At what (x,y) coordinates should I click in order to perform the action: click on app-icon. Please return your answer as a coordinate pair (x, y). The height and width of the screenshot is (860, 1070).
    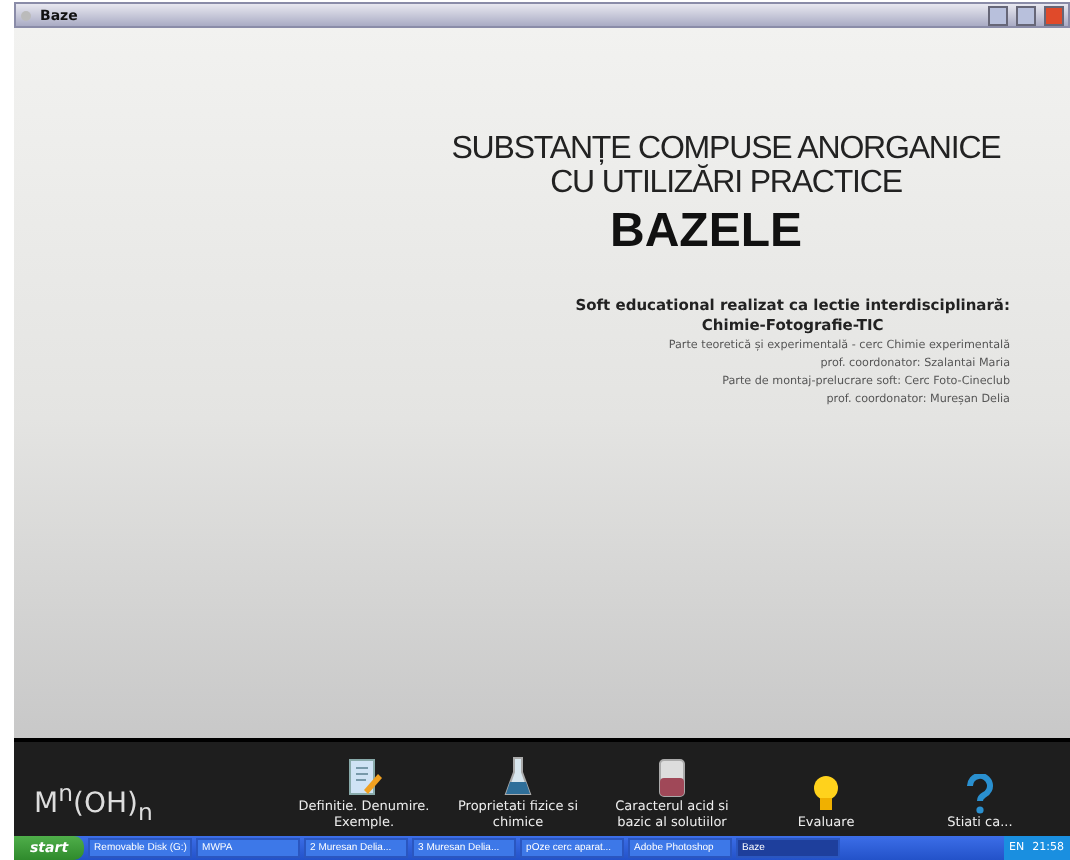
    Looking at the image, I should click on (26, 15).